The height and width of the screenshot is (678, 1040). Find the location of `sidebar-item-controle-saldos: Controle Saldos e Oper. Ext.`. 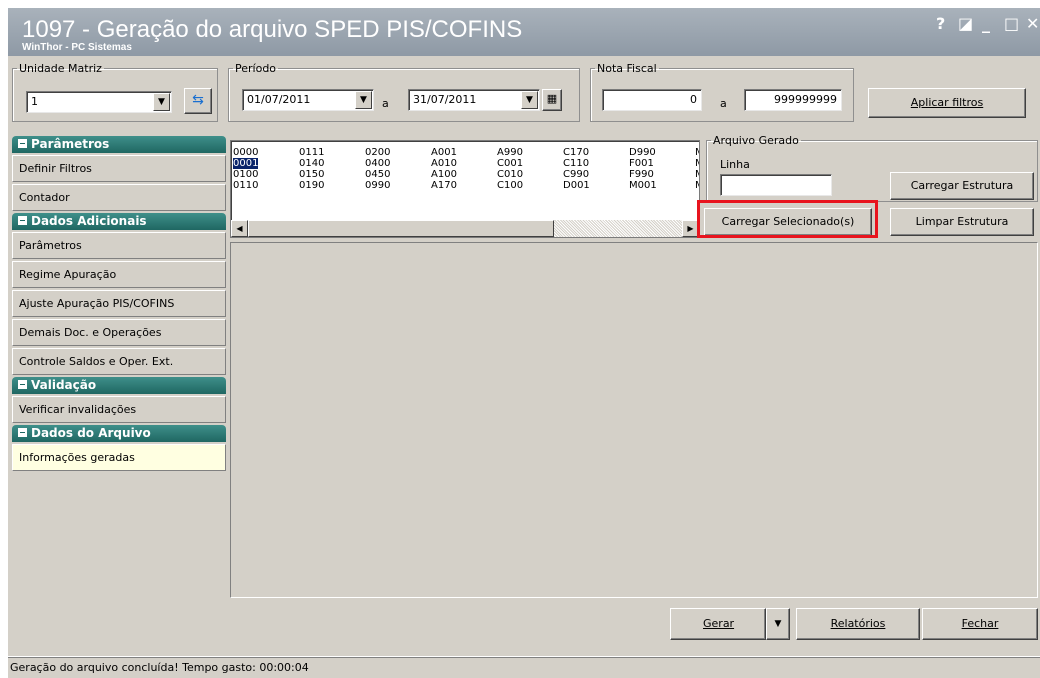

sidebar-item-controle-saldos: Controle Saldos e Oper. Ext. is located at coordinates (119, 361).